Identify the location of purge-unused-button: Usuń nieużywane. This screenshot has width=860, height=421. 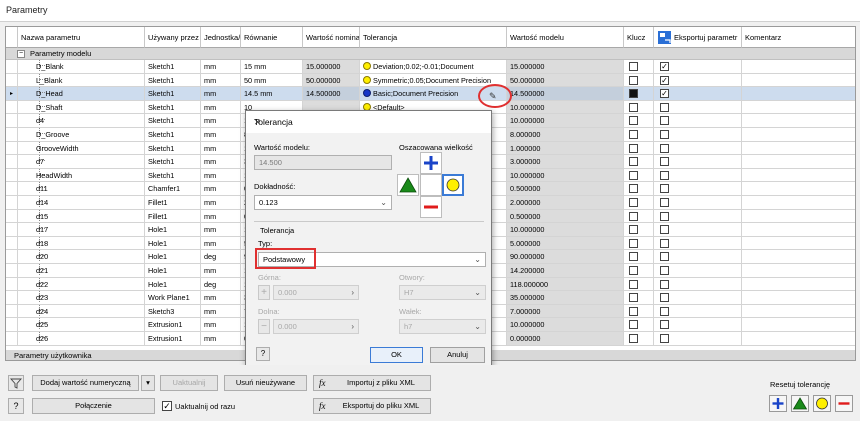
(265, 383).